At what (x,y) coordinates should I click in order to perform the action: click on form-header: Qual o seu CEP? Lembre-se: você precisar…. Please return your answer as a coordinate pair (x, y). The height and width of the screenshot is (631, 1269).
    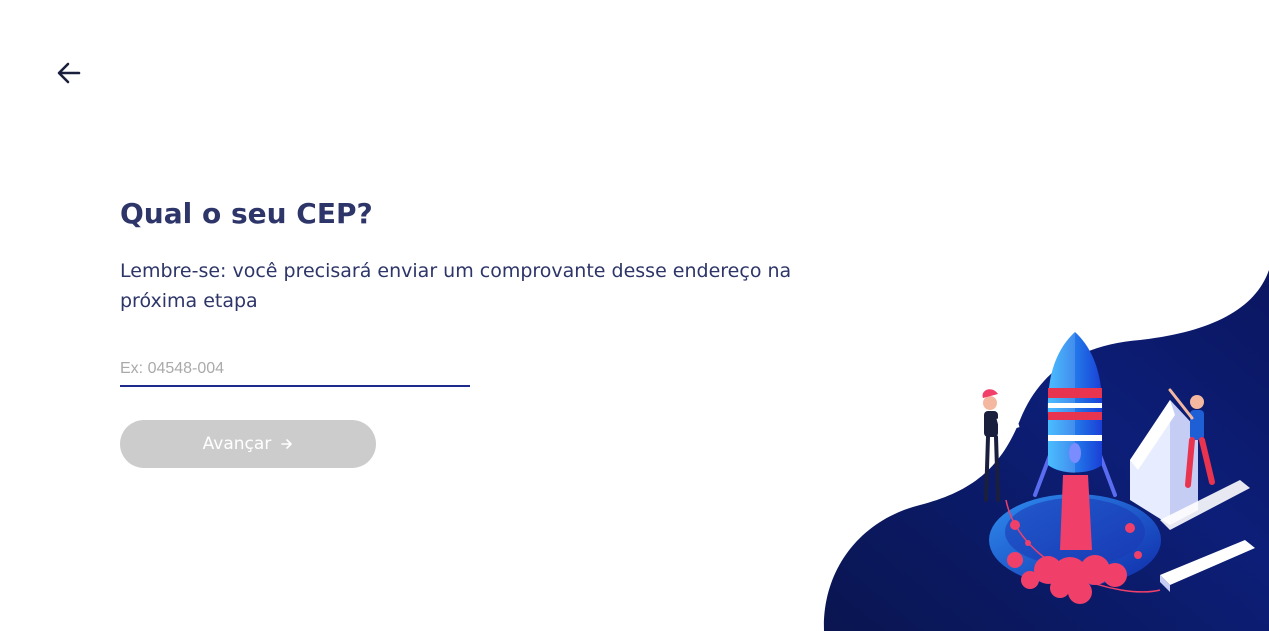
    Looking at the image, I should click on (480, 253).